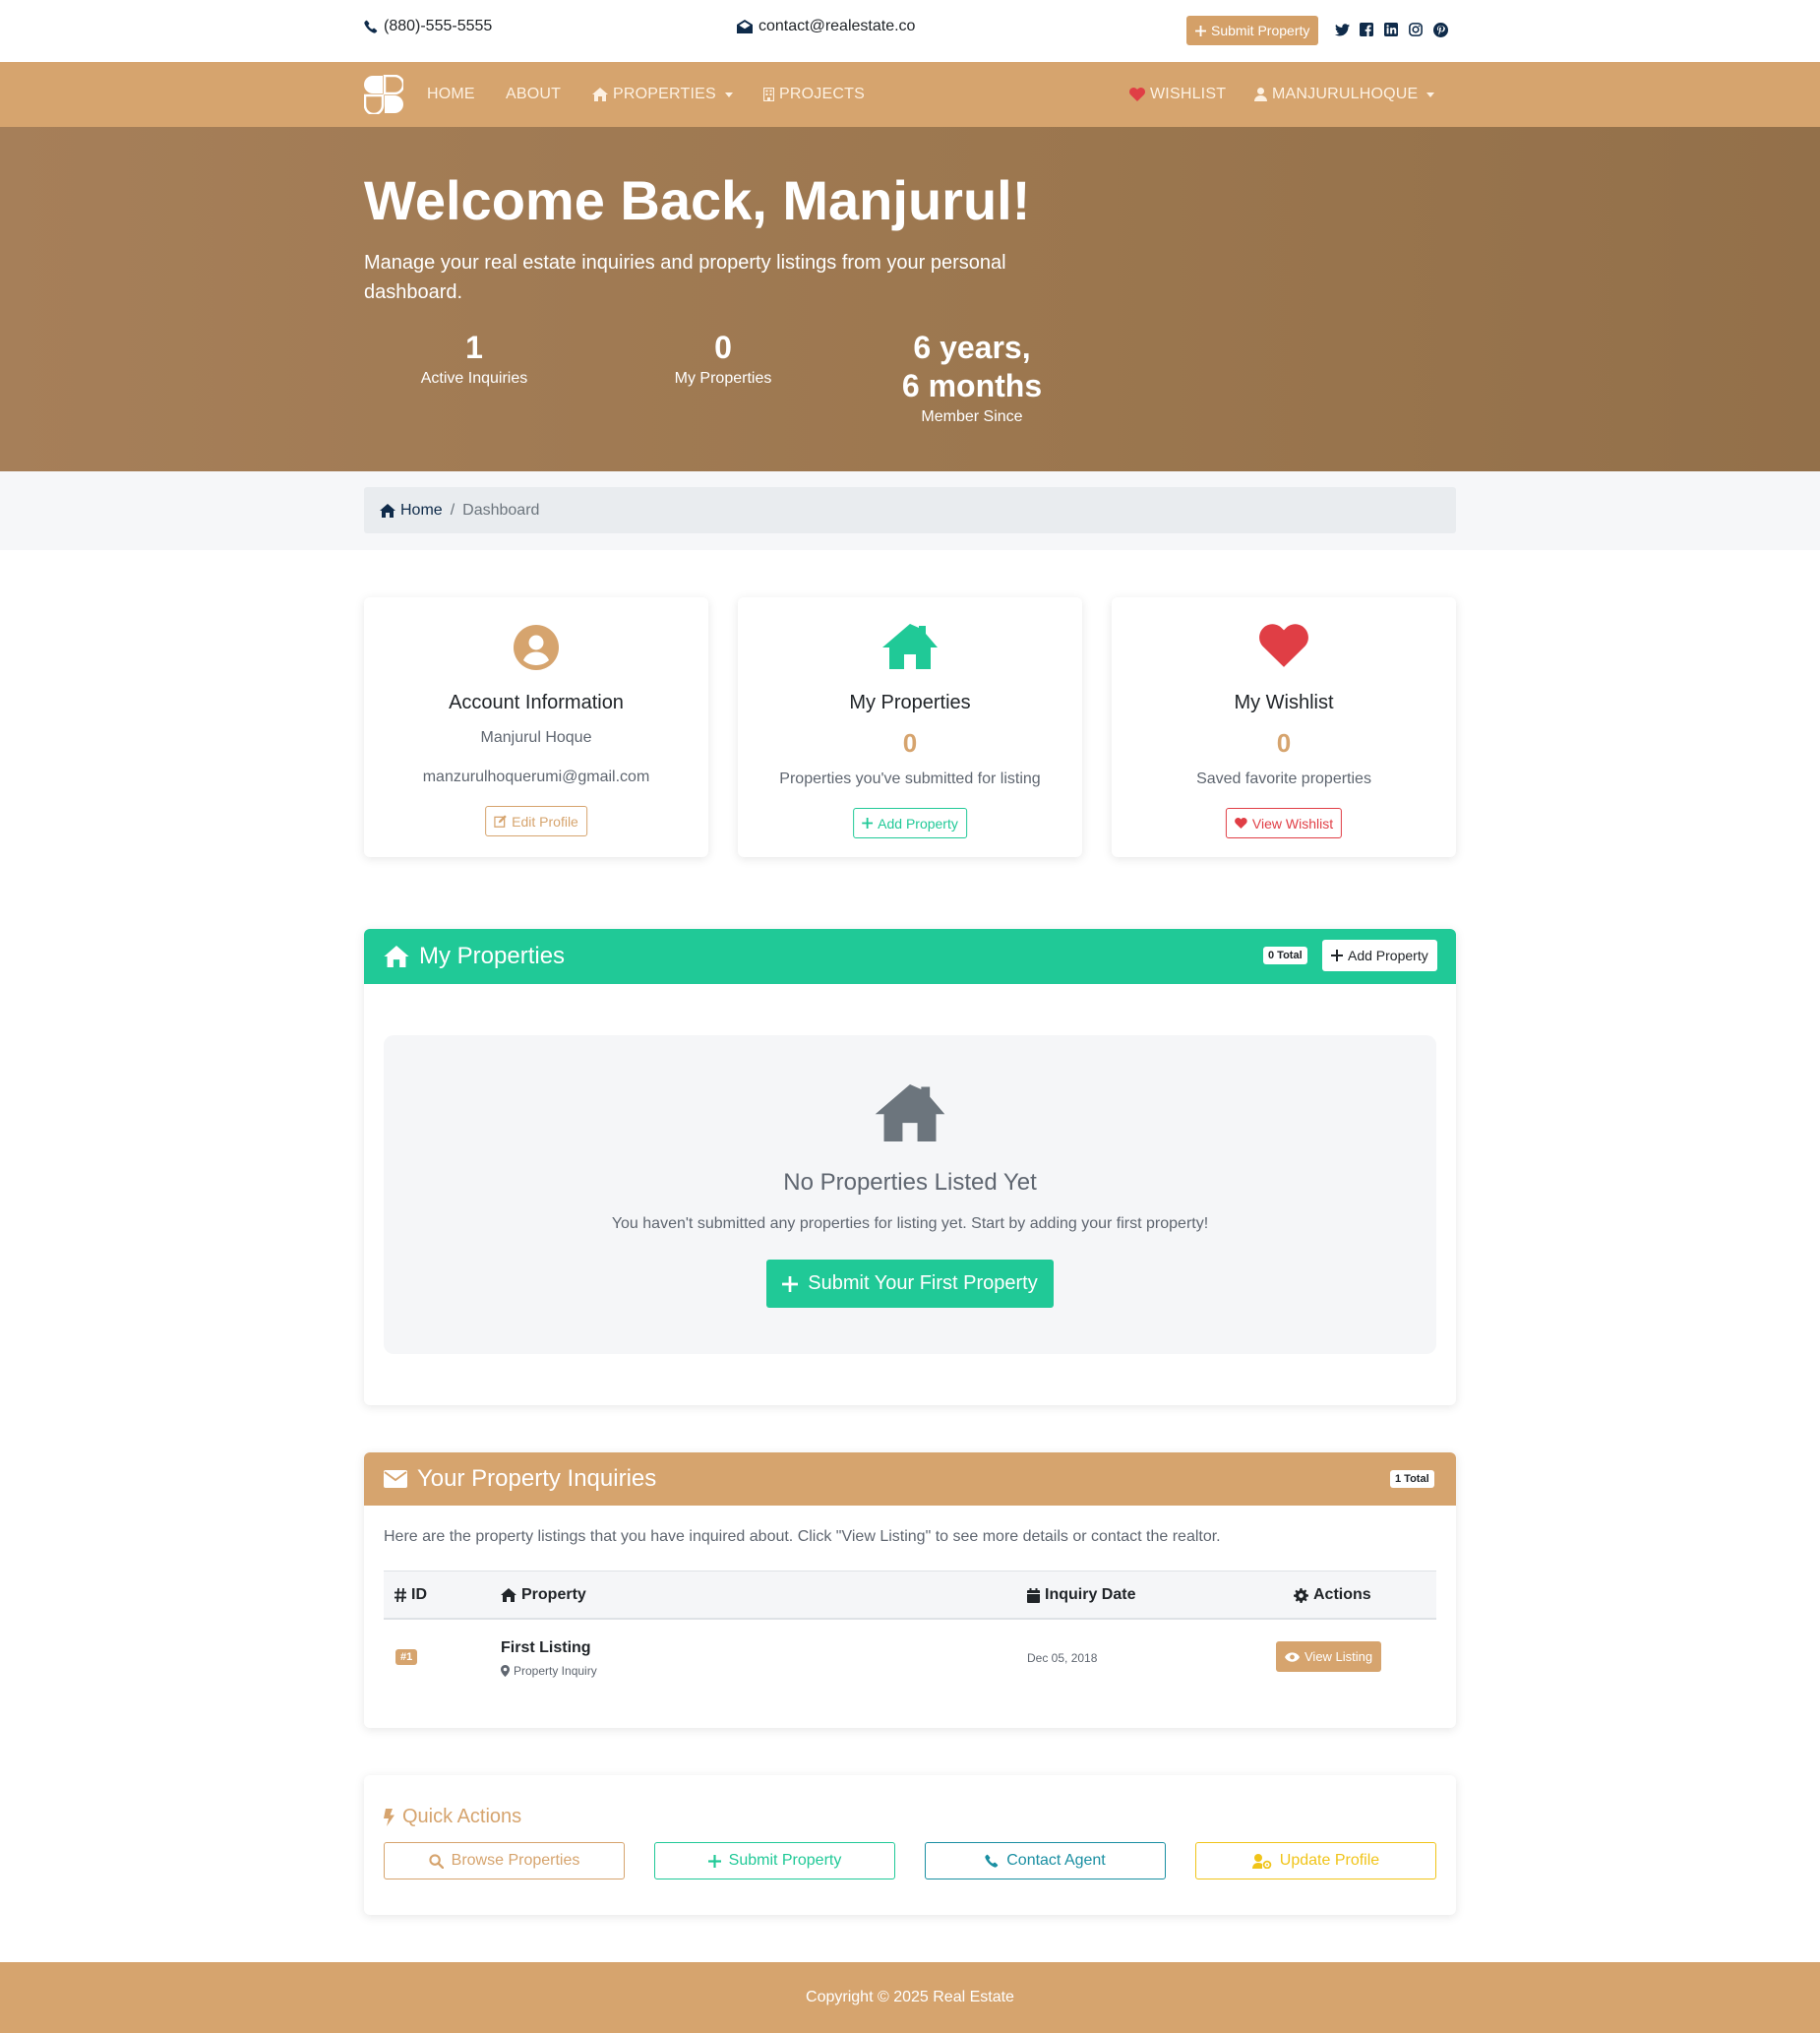 The image size is (1820, 2033). I want to click on contact-email: contact@realestate.co, so click(826, 26).